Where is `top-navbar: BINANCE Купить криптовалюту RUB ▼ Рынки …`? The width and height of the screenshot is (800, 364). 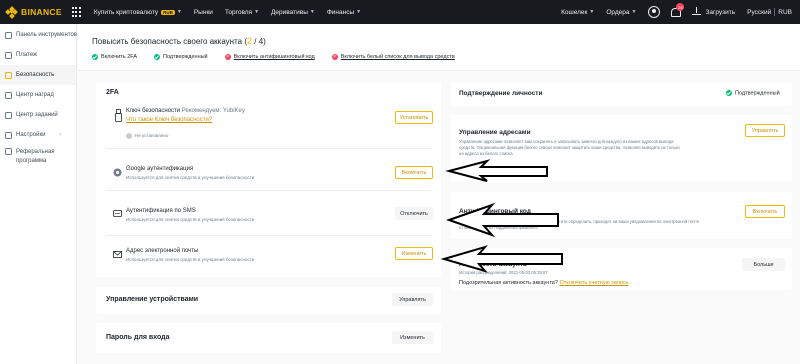
top-navbar: BINANCE Купить криптовалюту RUB ▼ Рынки … is located at coordinates (400, 12).